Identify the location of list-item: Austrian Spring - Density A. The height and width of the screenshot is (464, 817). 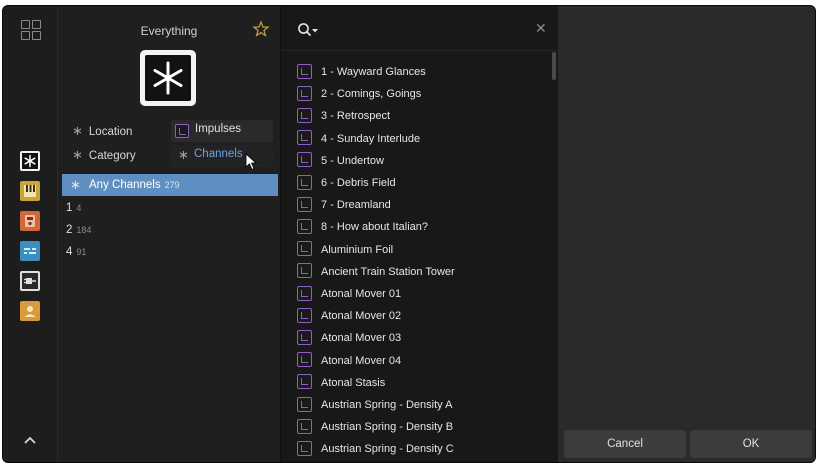
(375, 406).